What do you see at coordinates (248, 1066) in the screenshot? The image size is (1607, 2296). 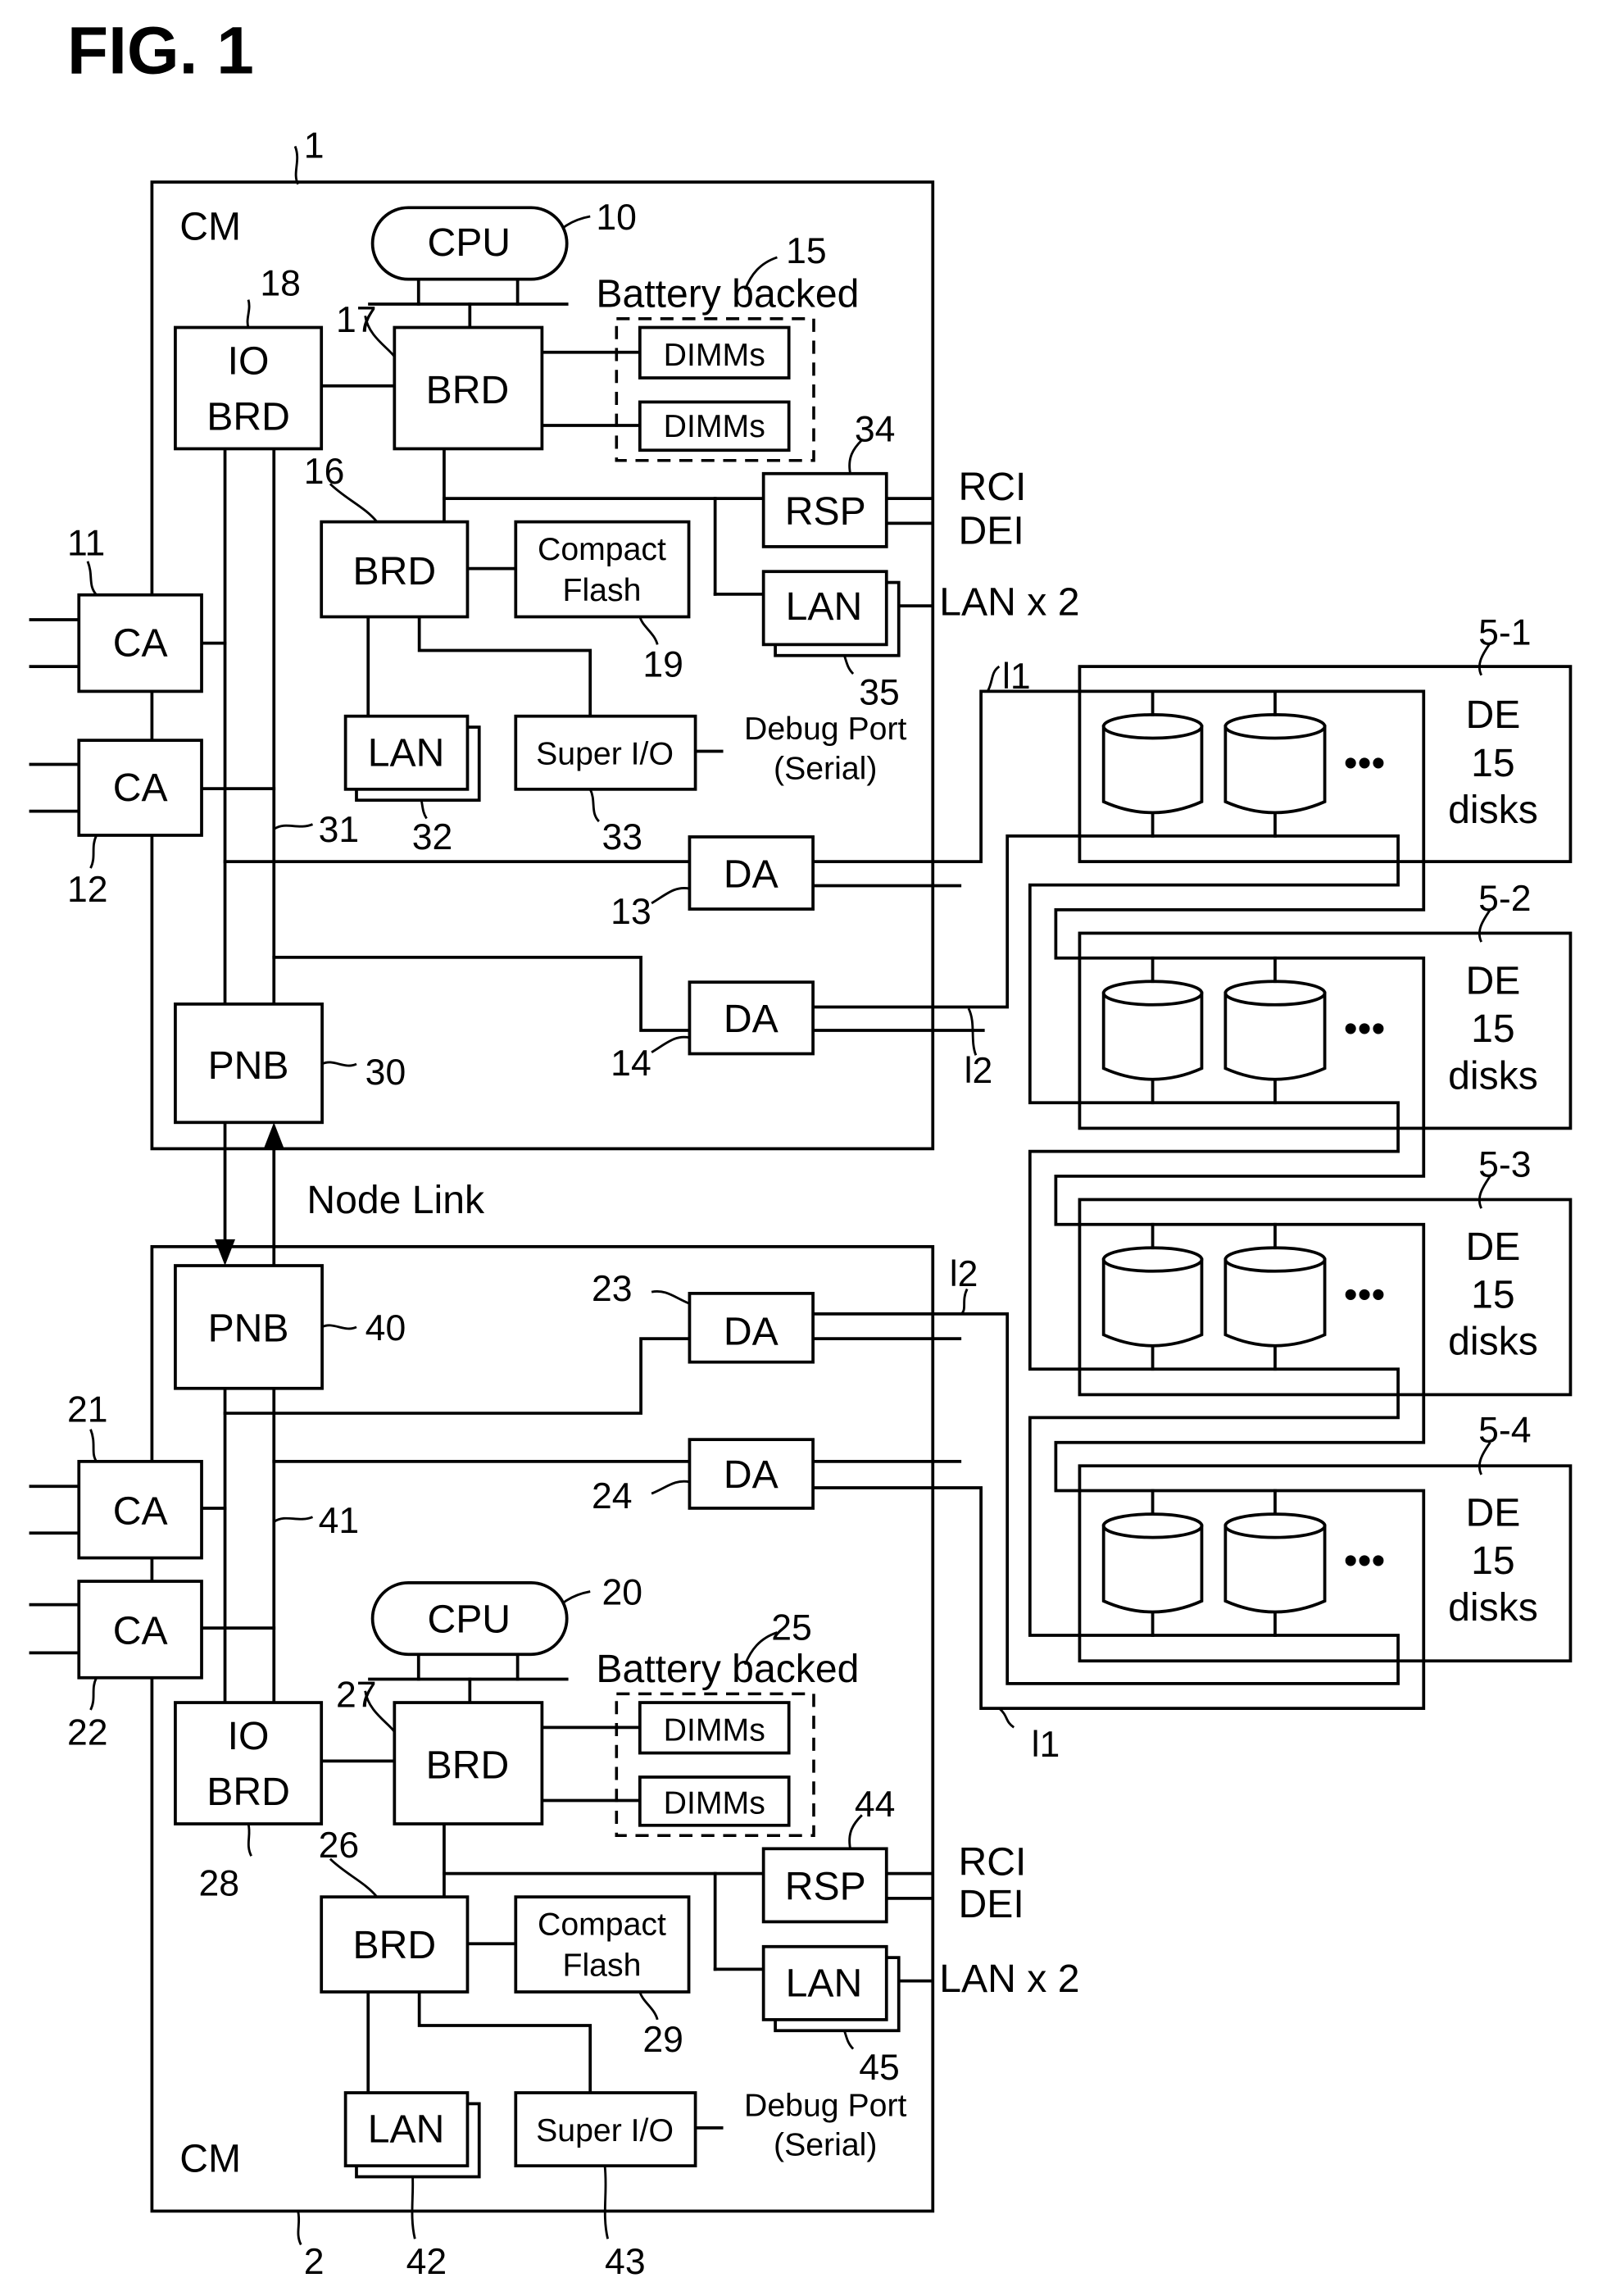 I see `cm1-pnb-label: PNB` at bounding box center [248, 1066].